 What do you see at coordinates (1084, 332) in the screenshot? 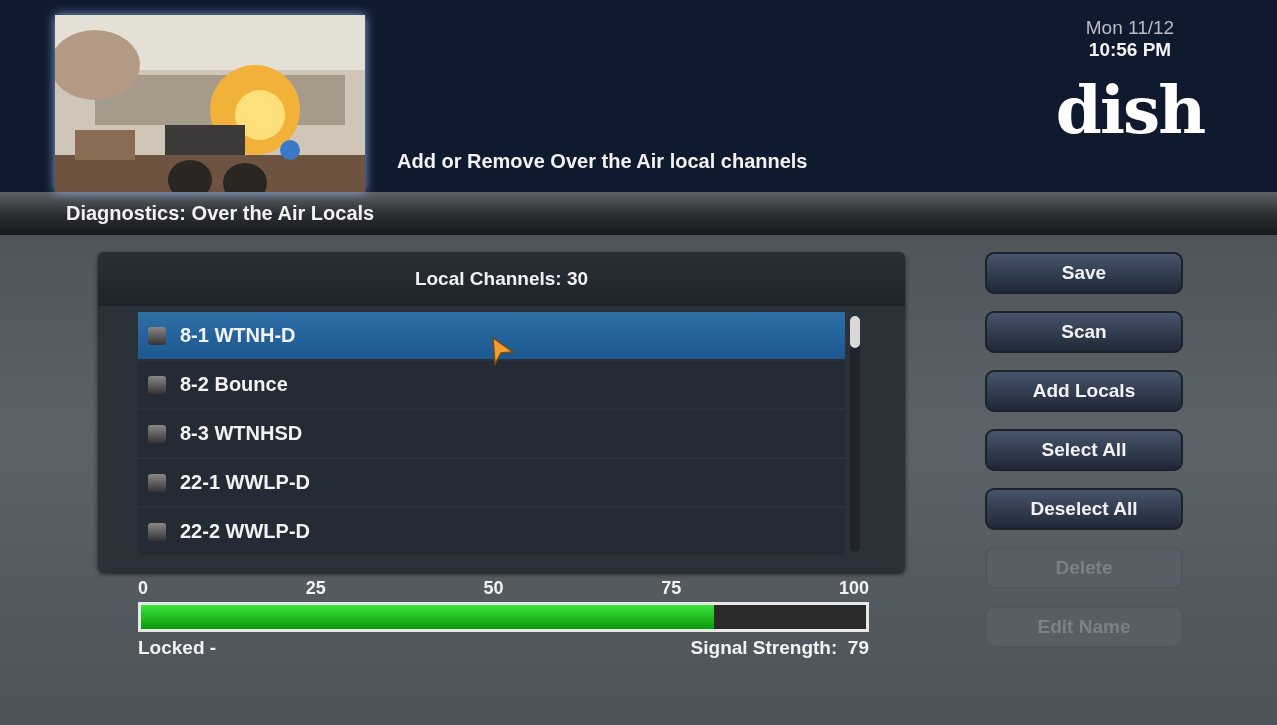
I see `menu-button: Scan` at bounding box center [1084, 332].